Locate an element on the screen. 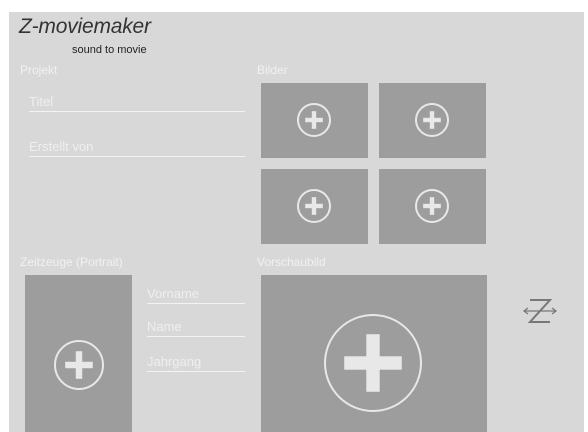 The height and width of the screenshot is (432, 588). image-slot-3-button is located at coordinates (314, 206).